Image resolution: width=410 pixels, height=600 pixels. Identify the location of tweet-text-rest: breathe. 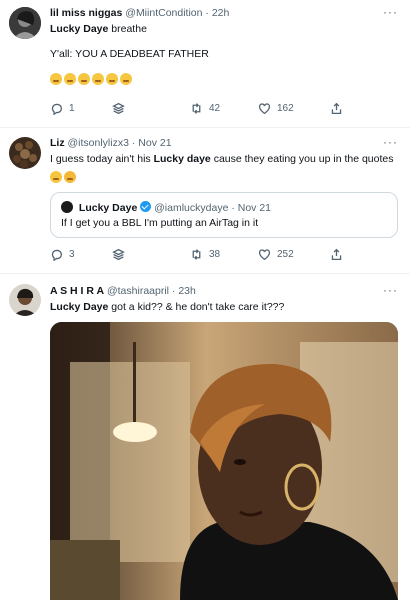
(127, 29).